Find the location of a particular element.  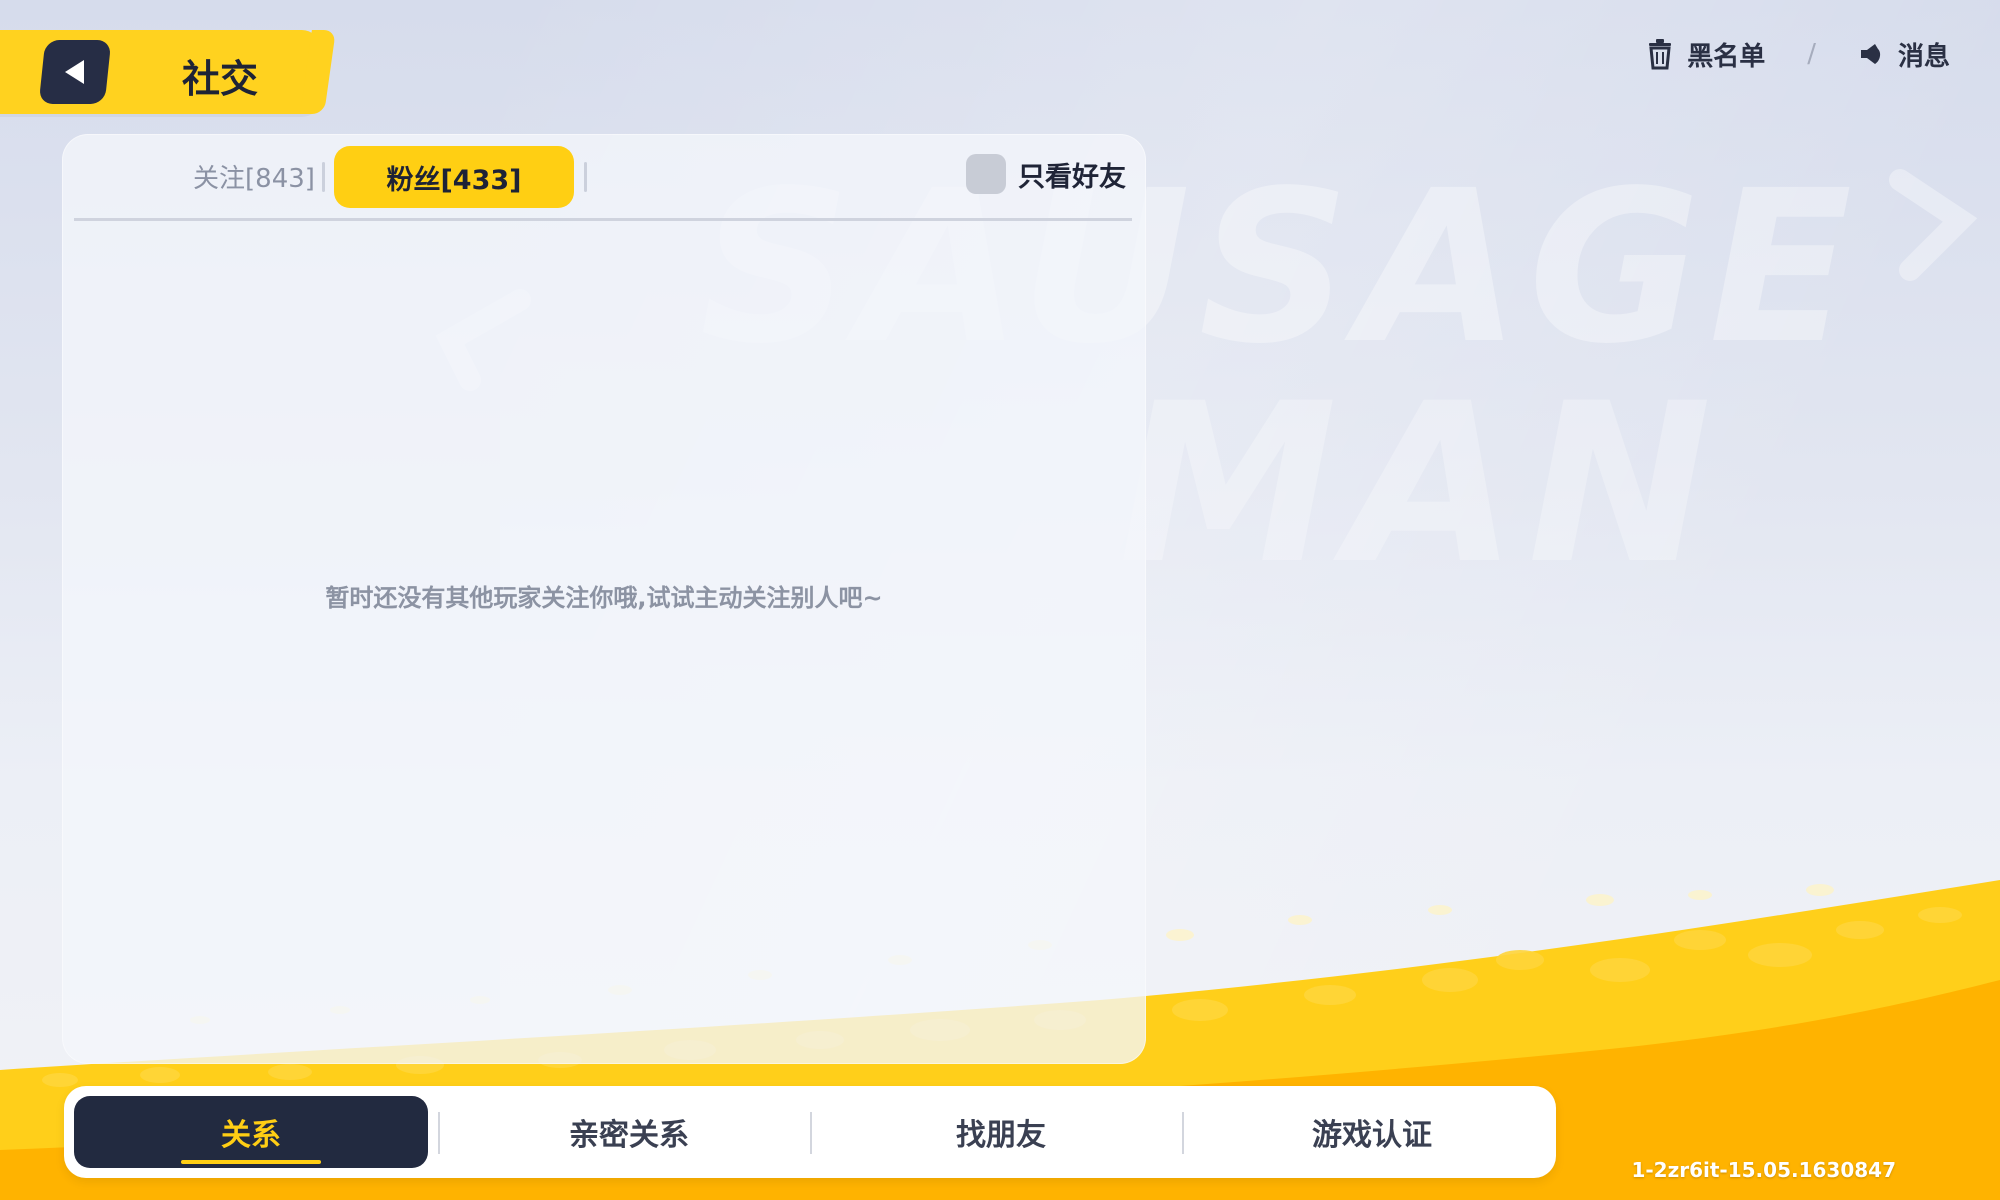

blacklist-button: 黑名单 is located at coordinates (1706, 54).